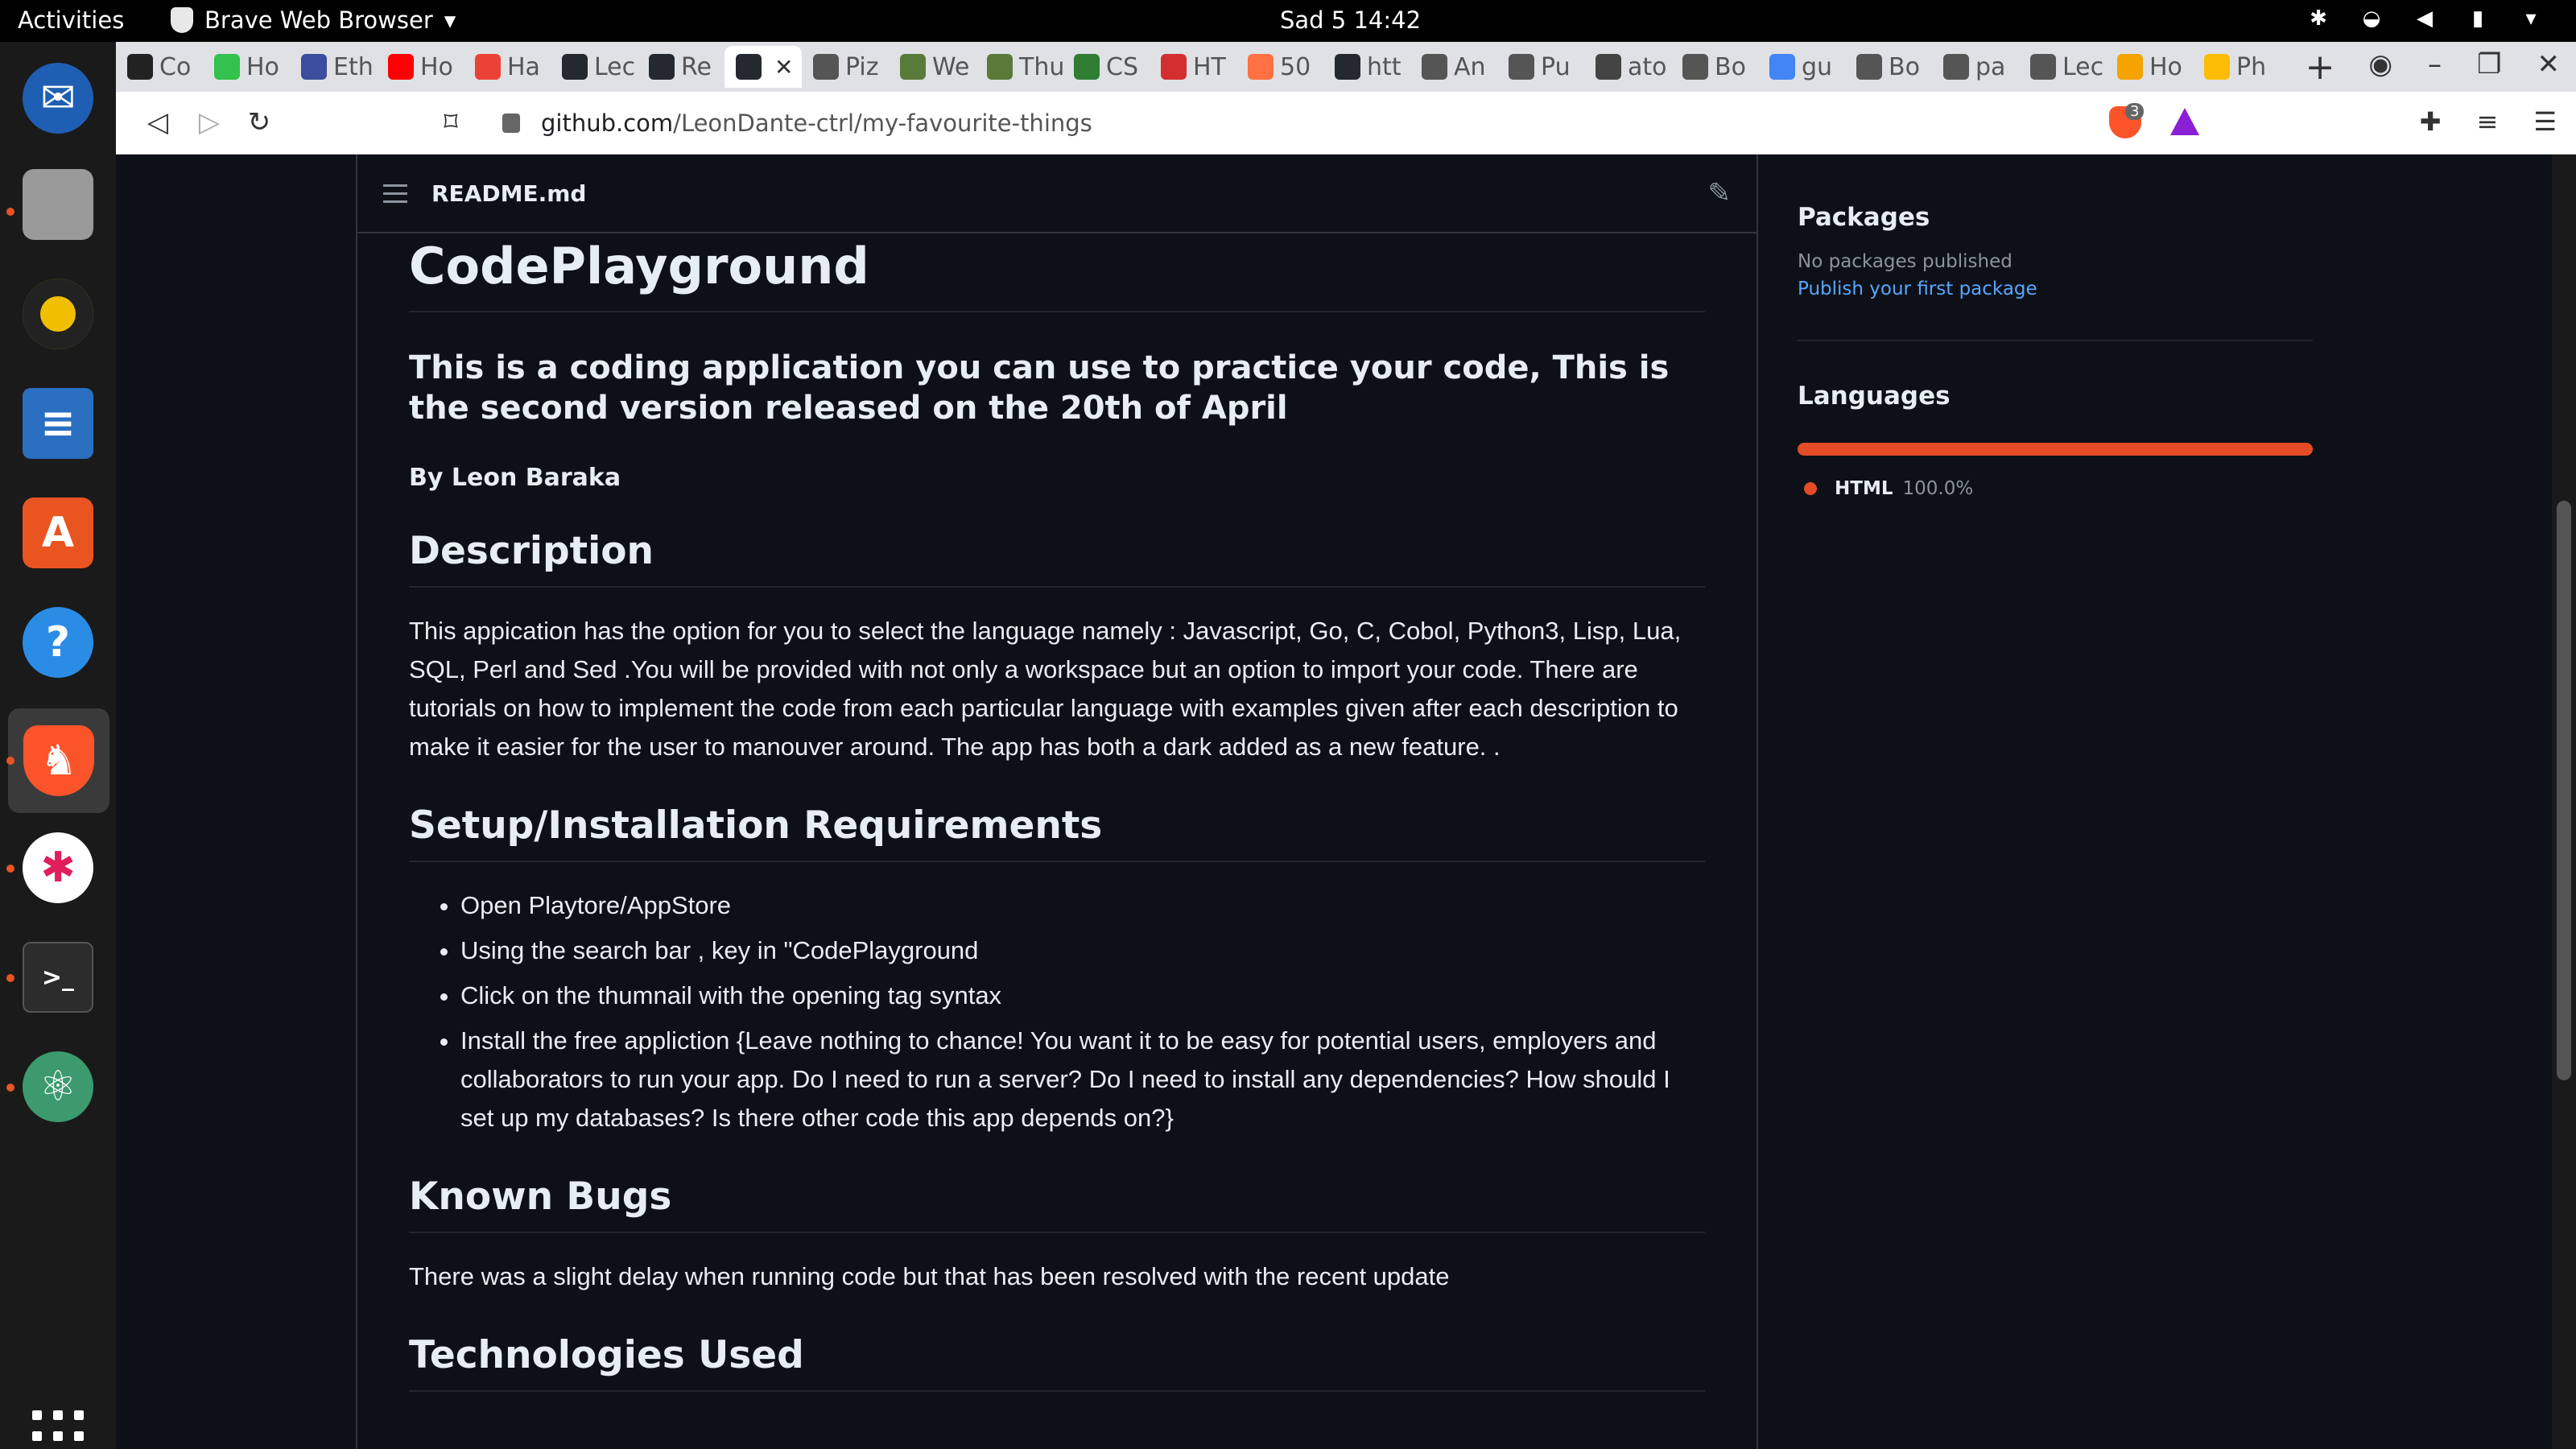 The width and height of the screenshot is (2576, 1449). I want to click on wifi-icon: ◒, so click(2371, 18).